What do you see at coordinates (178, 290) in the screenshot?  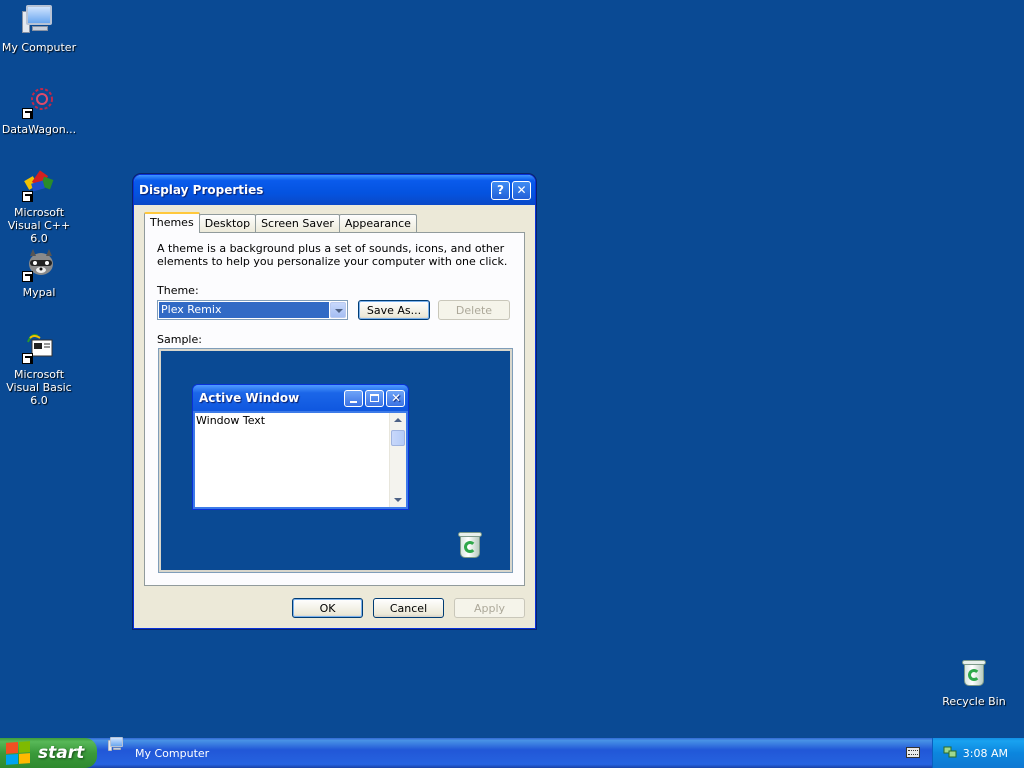 I see `theme-label: Theme:` at bounding box center [178, 290].